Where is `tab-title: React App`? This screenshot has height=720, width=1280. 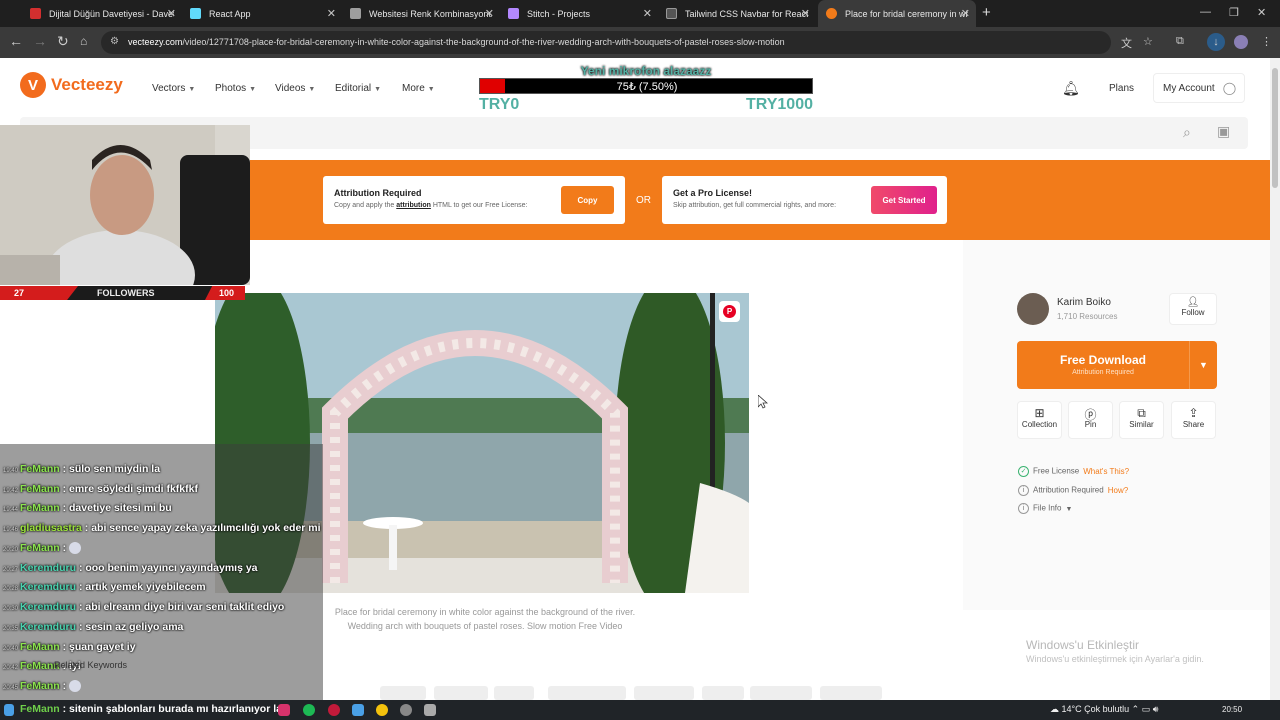
tab-title: React App is located at coordinates (230, 13).